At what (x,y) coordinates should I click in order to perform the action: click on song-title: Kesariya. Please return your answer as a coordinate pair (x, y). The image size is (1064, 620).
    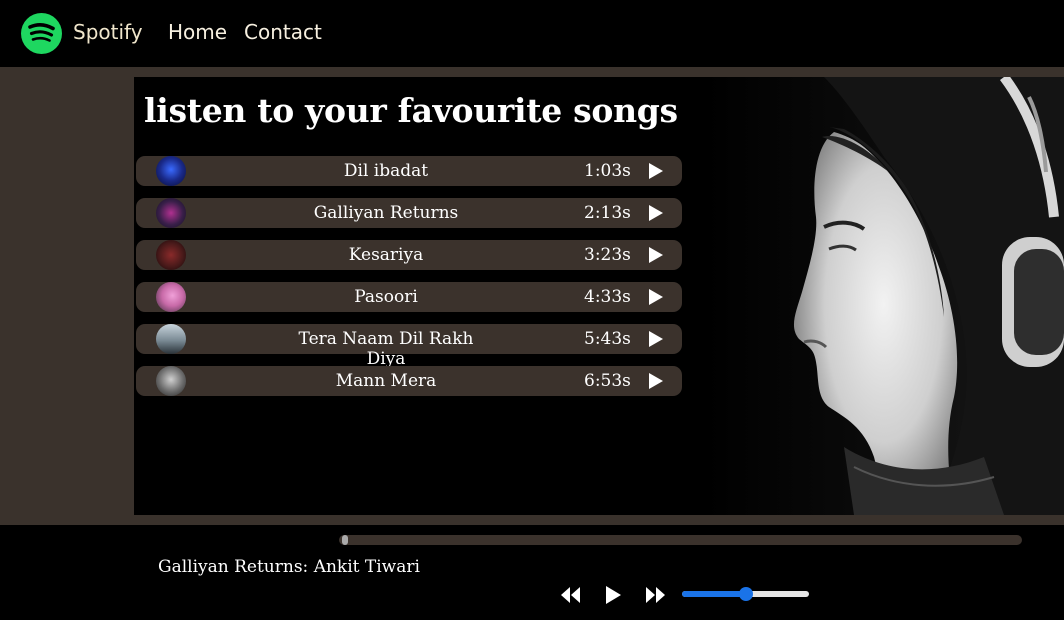
    Looking at the image, I should click on (386, 255).